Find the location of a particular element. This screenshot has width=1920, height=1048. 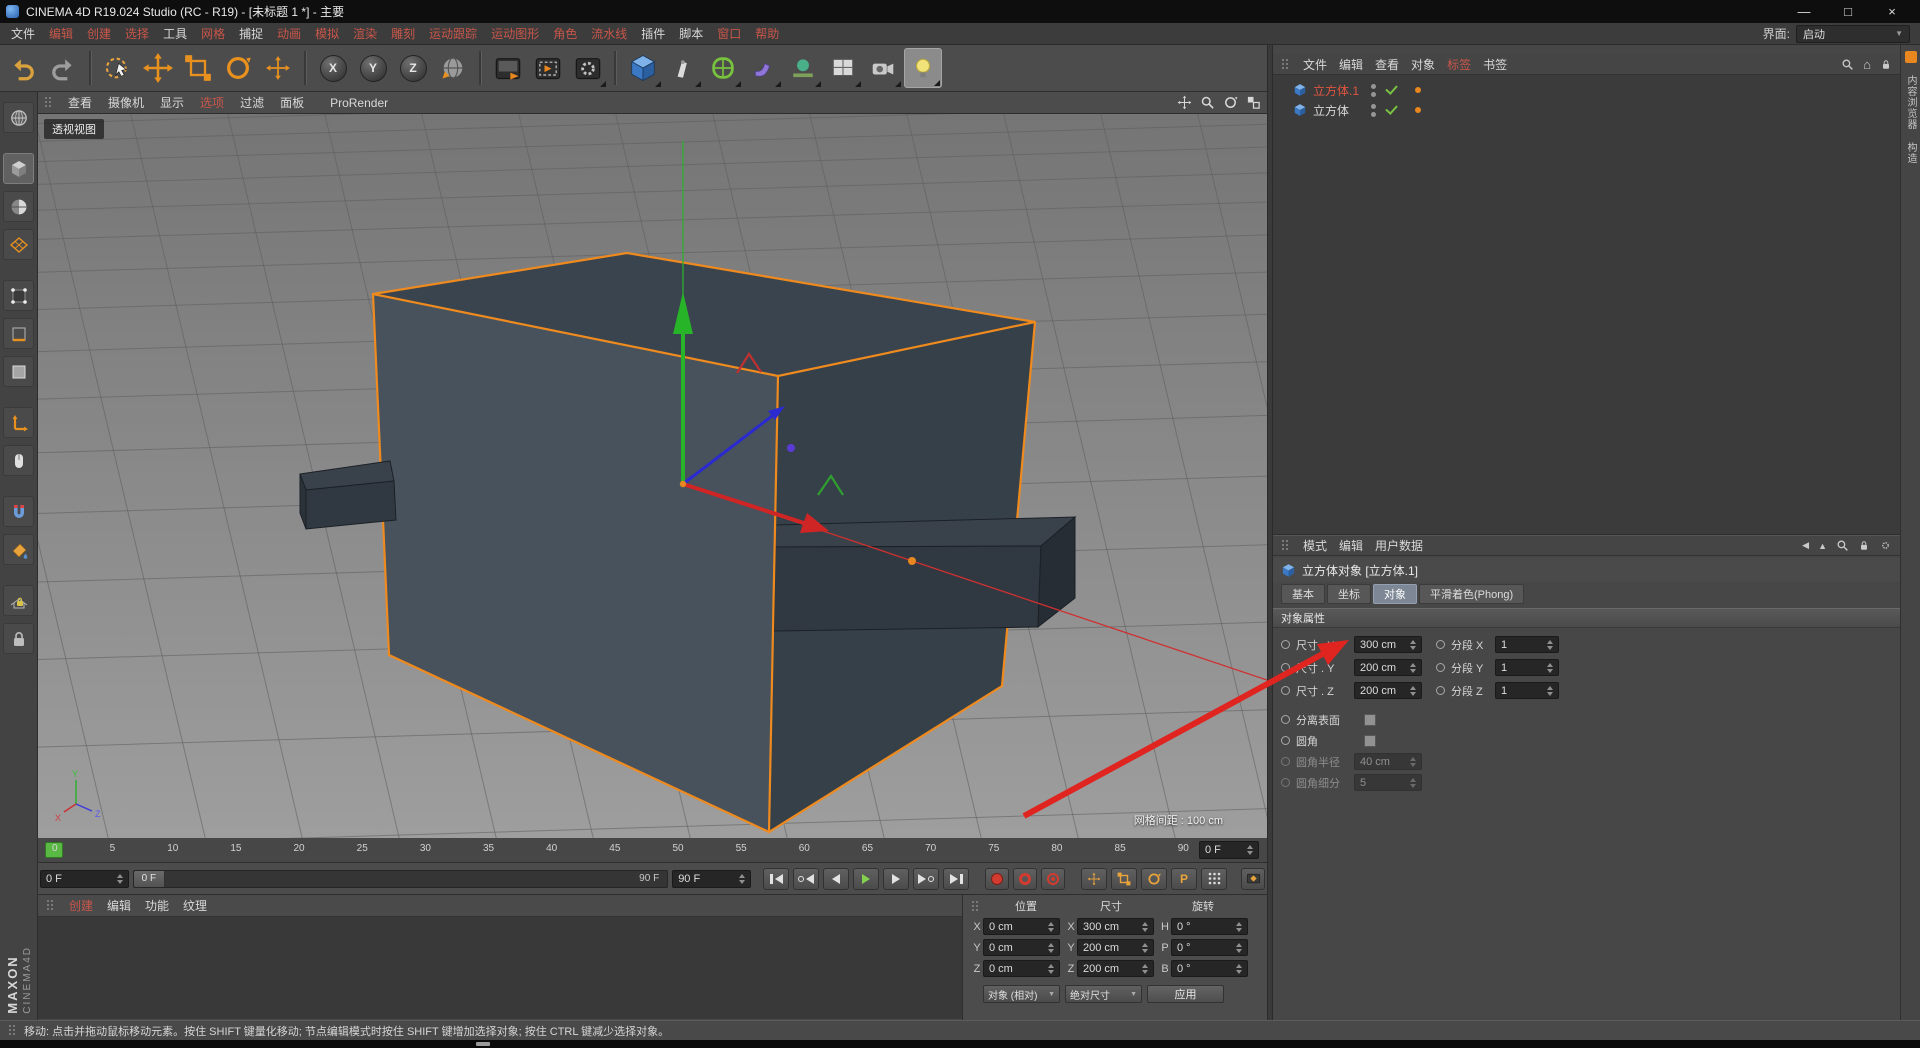

menu-help: 帮助 is located at coordinates (767, 33).